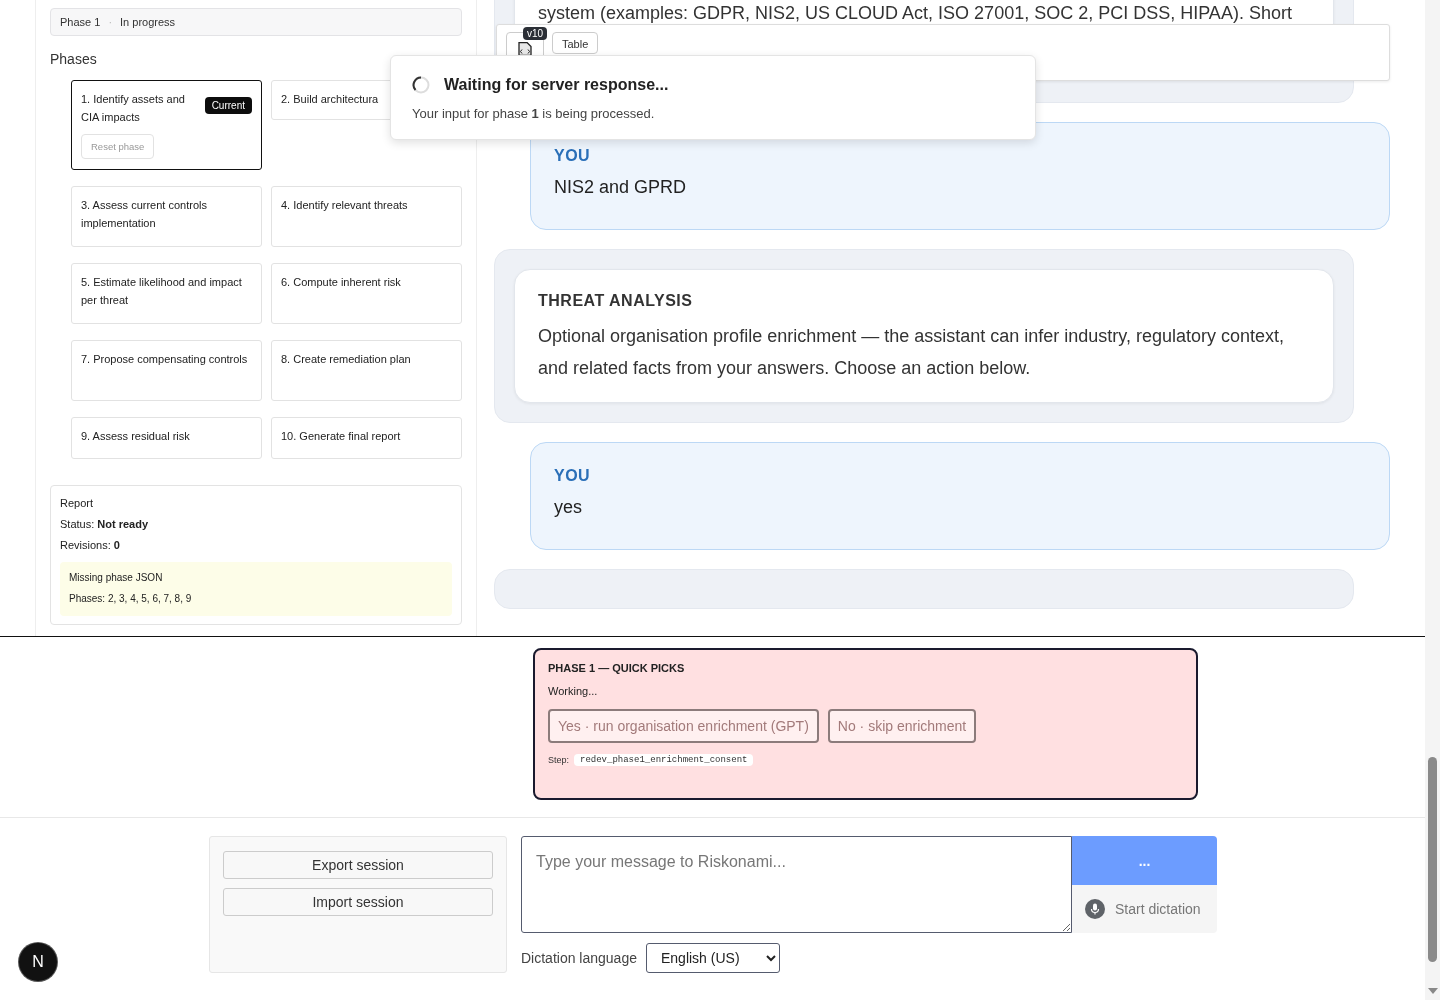  What do you see at coordinates (579, 958) in the screenshot?
I see `dictation-language-label: Dictation language` at bounding box center [579, 958].